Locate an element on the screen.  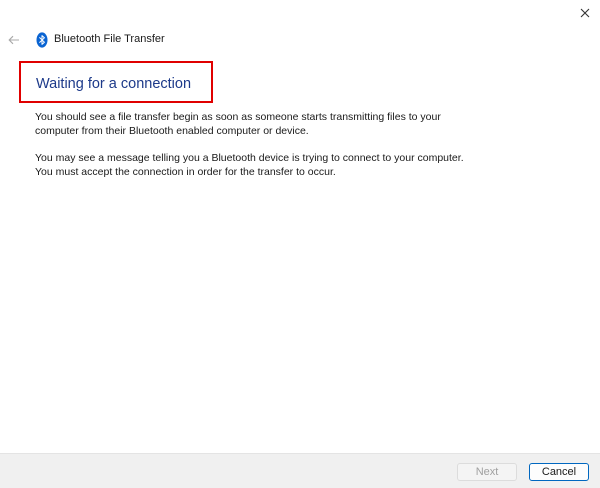
cancel-button: Cancel is located at coordinates (559, 472).